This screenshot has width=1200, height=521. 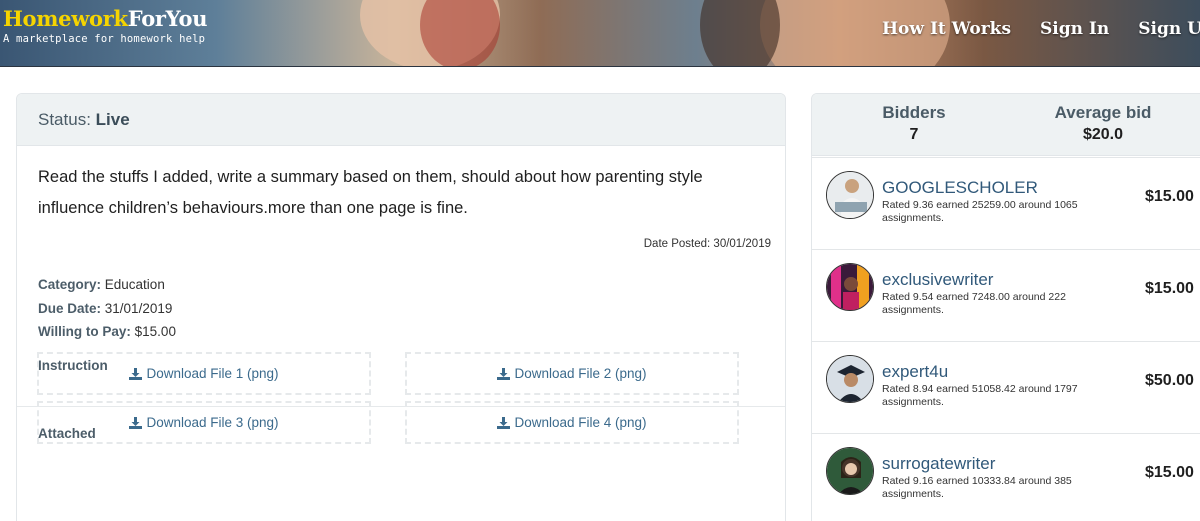 What do you see at coordinates (101, 284) in the screenshot?
I see `category-row: Category: Education` at bounding box center [101, 284].